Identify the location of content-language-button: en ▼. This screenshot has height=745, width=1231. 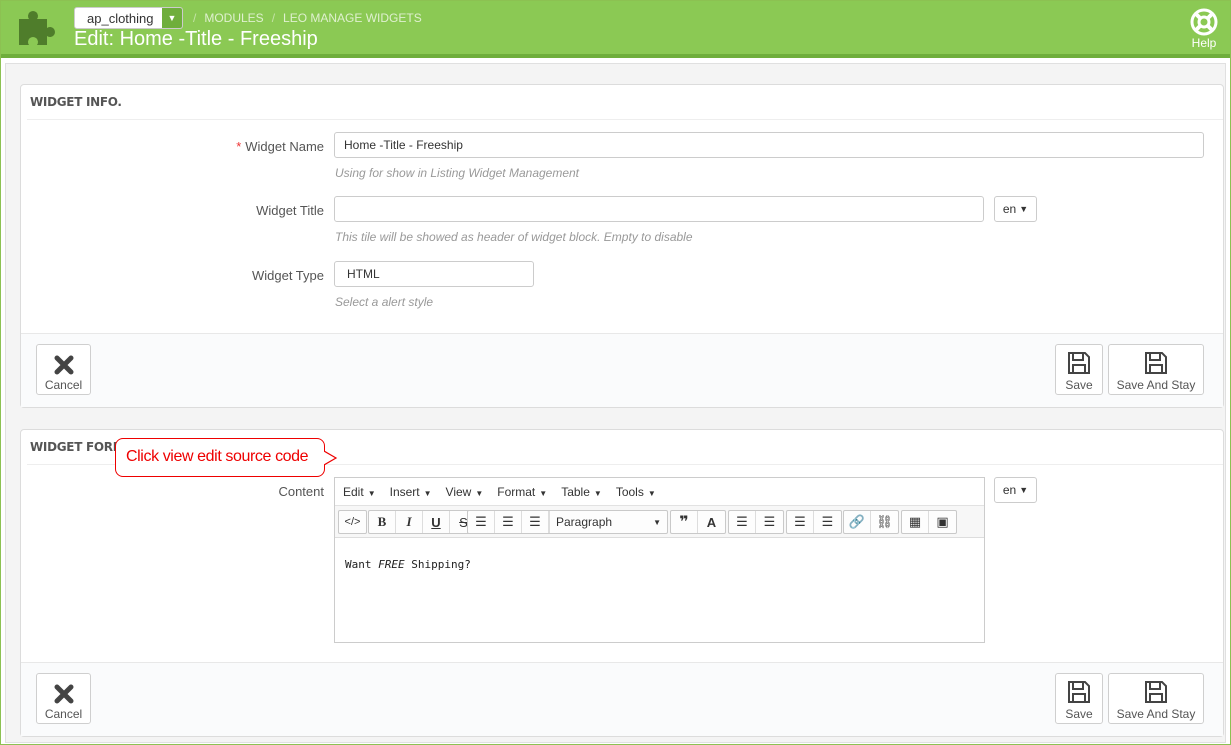
(1015, 490).